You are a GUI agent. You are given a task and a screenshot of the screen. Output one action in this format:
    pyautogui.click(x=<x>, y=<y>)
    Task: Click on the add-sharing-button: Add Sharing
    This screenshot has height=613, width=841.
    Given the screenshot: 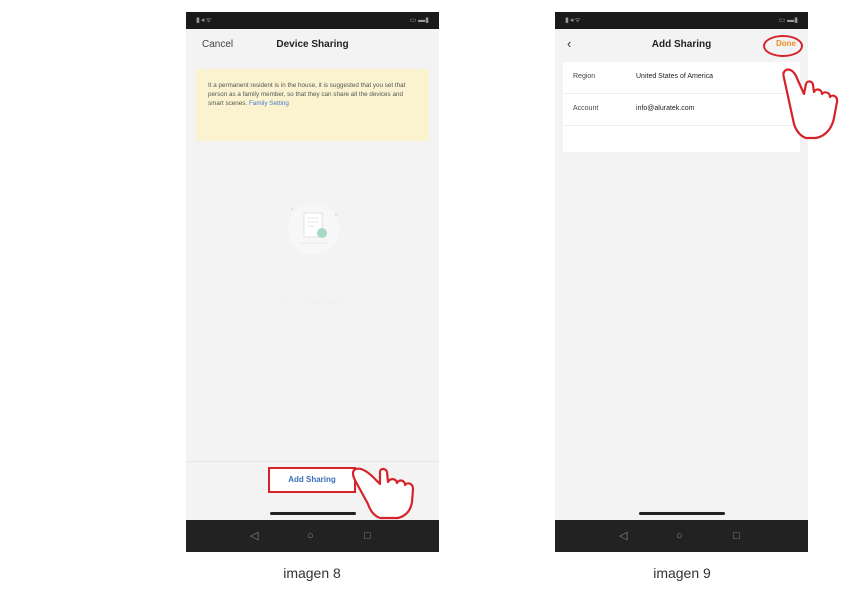 What is the action you would take?
    pyautogui.click(x=312, y=480)
    